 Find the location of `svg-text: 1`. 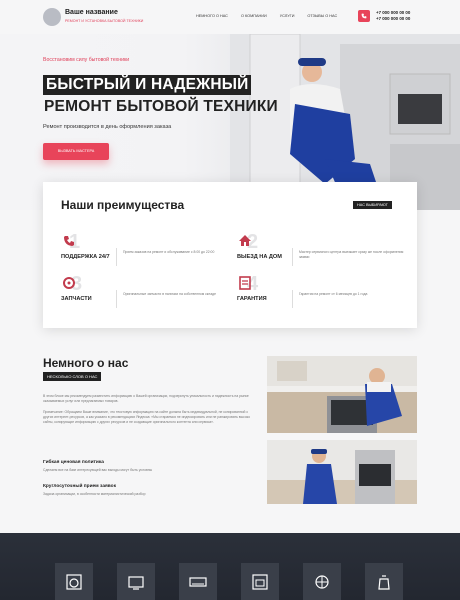

svg-text: 1 is located at coordinates (74, 241).